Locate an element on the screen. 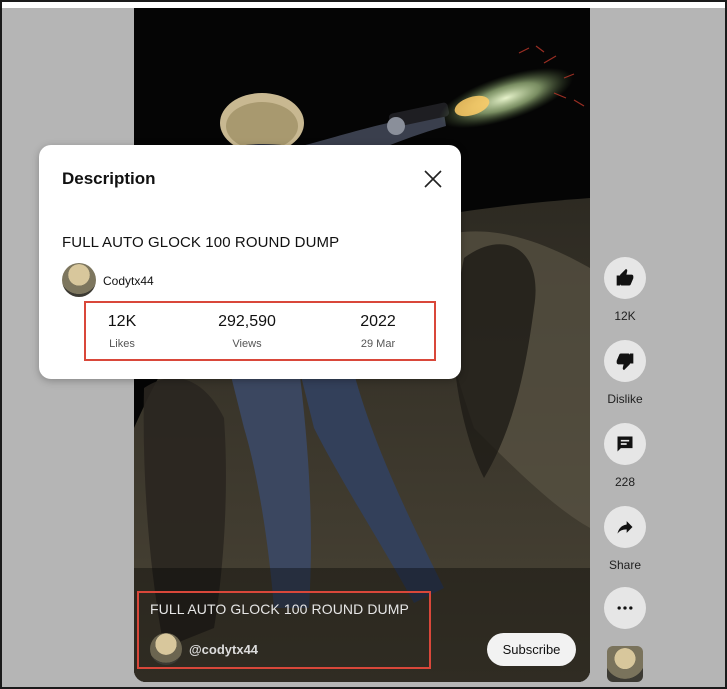 Image resolution: width=727 pixels, height=689 pixels. comments-action: 228 is located at coordinates (625, 456).